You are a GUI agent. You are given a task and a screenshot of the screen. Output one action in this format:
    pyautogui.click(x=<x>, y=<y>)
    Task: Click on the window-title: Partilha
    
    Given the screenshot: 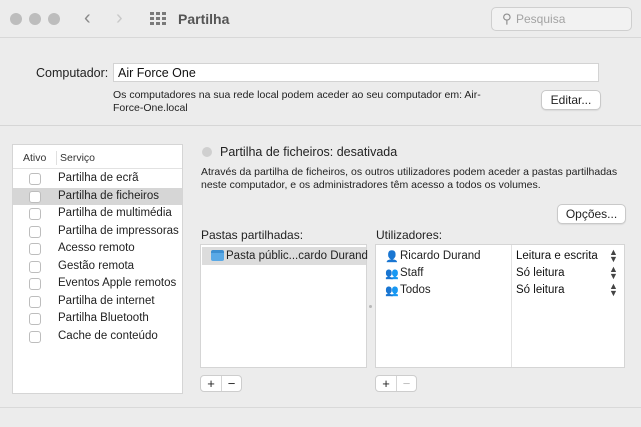 What is the action you would take?
    pyautogui.click(x=204, y=19)
    